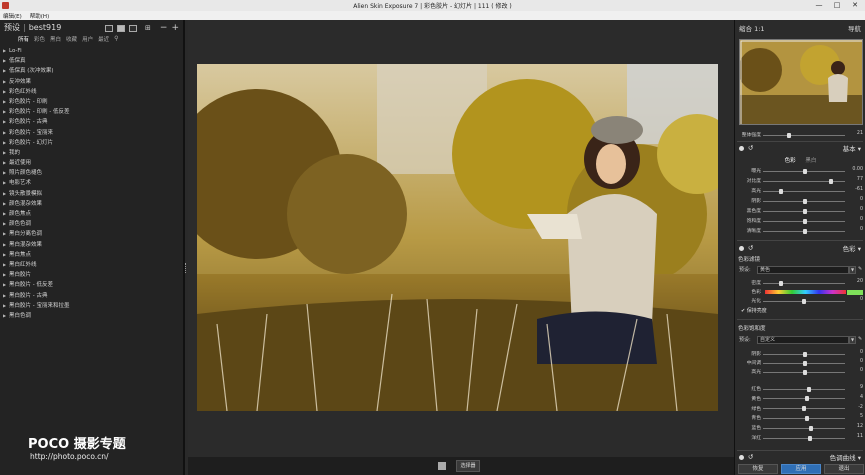  What do you see at coordinates (91, 61) in the screenshot?
I see `preset-folder: 低保真` at bounding box center [91, 61].